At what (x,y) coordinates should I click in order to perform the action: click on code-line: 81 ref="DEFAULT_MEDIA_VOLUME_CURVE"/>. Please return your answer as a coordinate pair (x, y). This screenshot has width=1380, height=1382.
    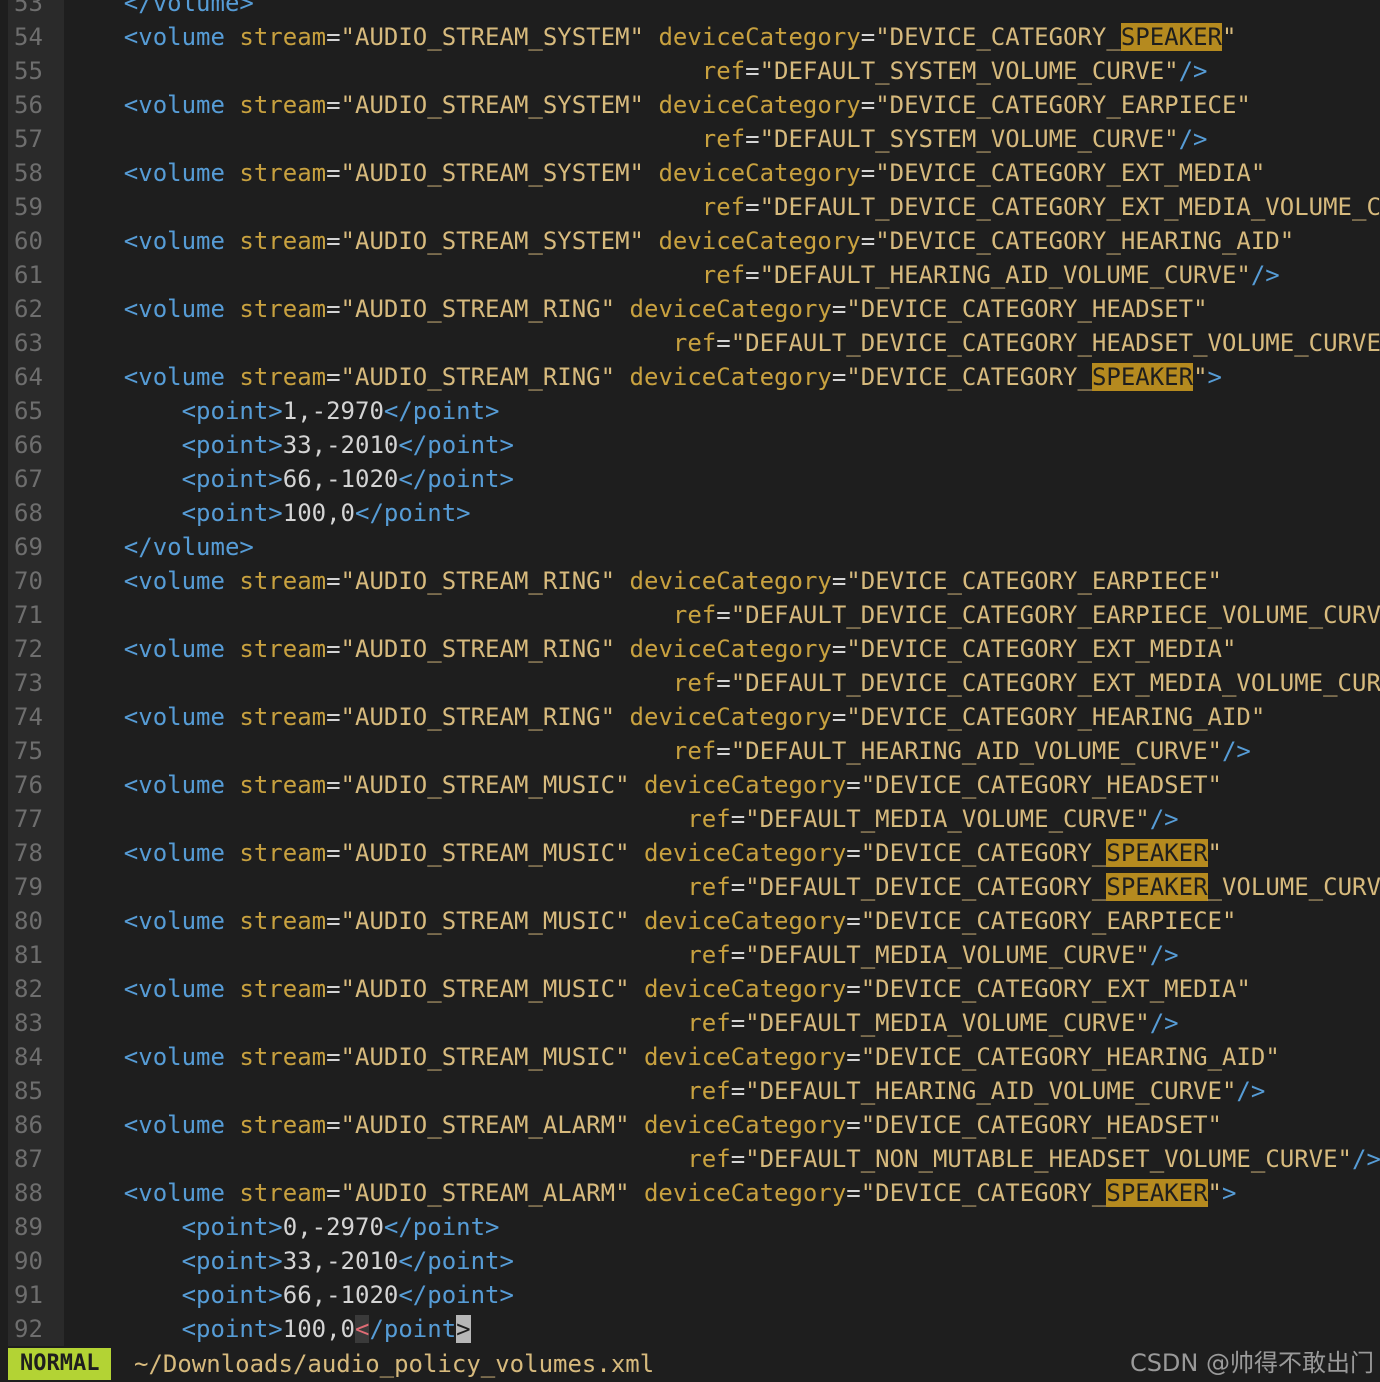
    Looking at the image, I should click on (690, 955).